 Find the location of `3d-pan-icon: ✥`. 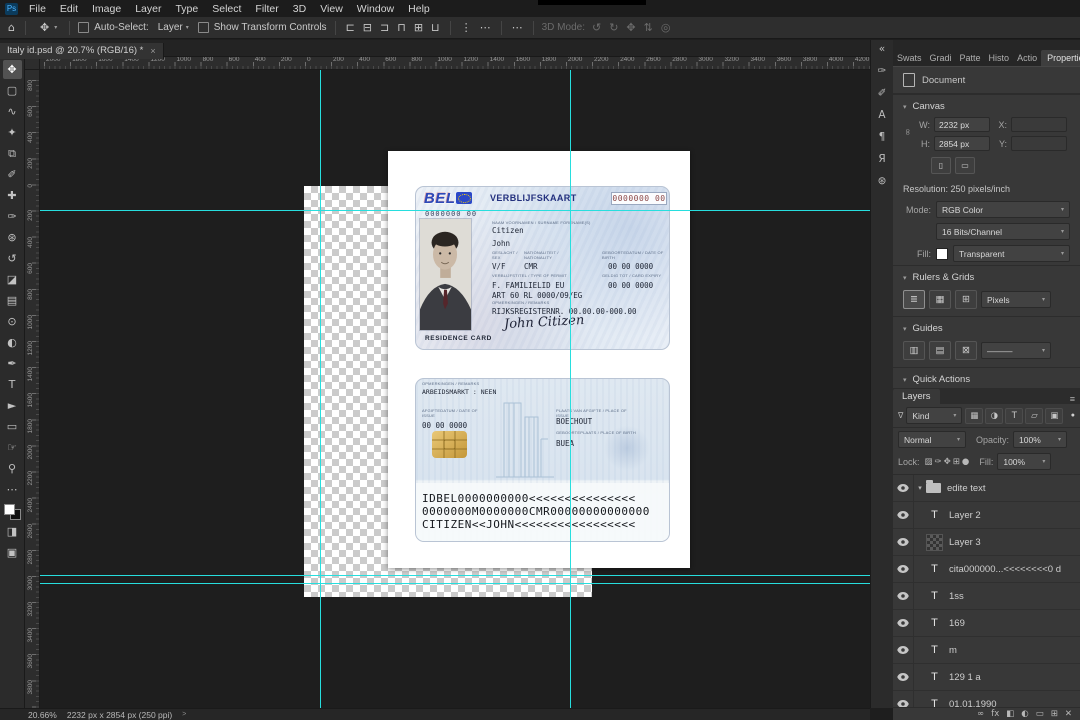

3d-pan-icon: ✥ is located at coordinates (630, 27).